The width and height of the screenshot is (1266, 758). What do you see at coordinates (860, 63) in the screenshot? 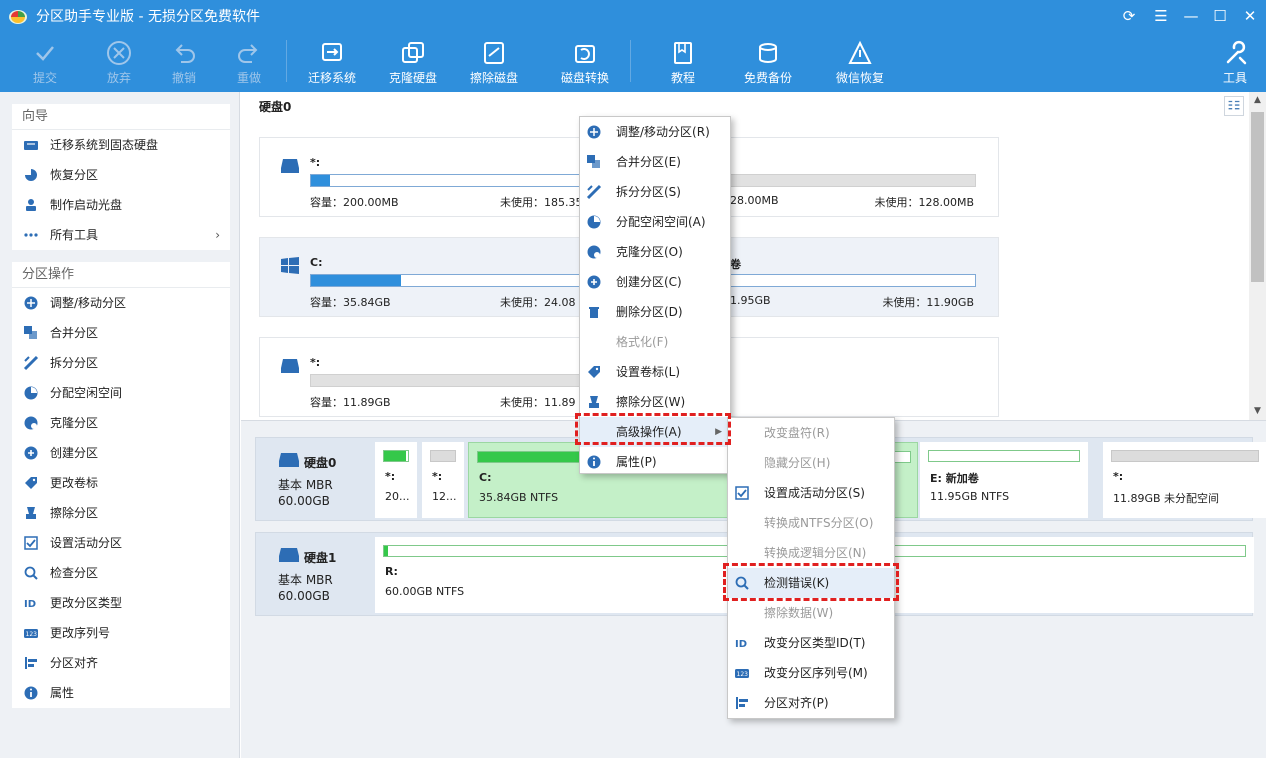
I see `toolbar-button-10: 微信恢复` at bounding box center [860, 63].